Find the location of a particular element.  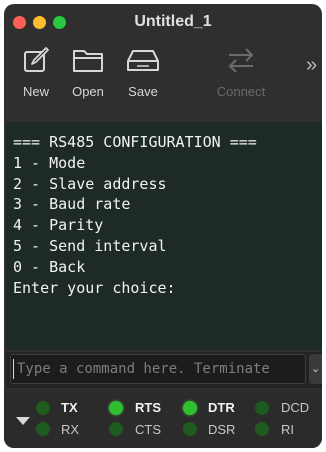

title-bar: Untitled_1 is located at coordinates (163, 23).